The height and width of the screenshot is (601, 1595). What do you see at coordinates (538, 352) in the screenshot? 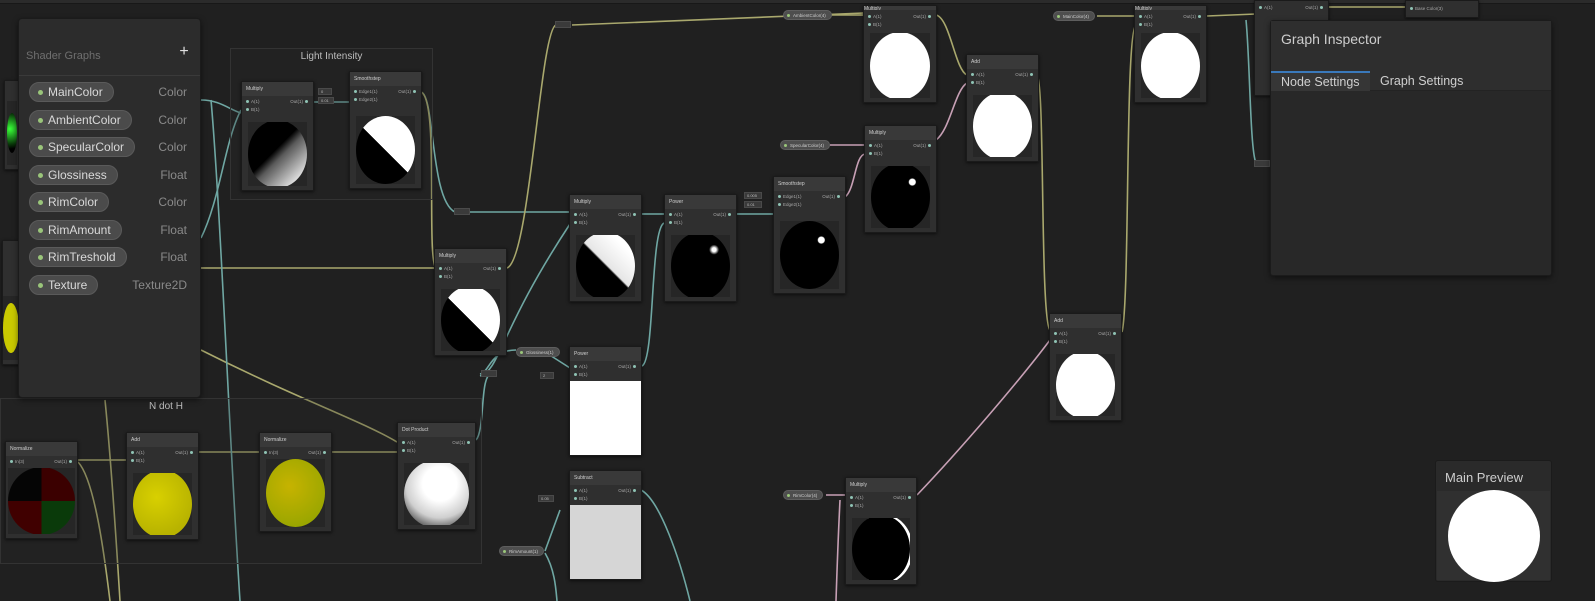
I see `canvas-prop-glossiness: Glossiness(1)` at bounding box center [538, 352].